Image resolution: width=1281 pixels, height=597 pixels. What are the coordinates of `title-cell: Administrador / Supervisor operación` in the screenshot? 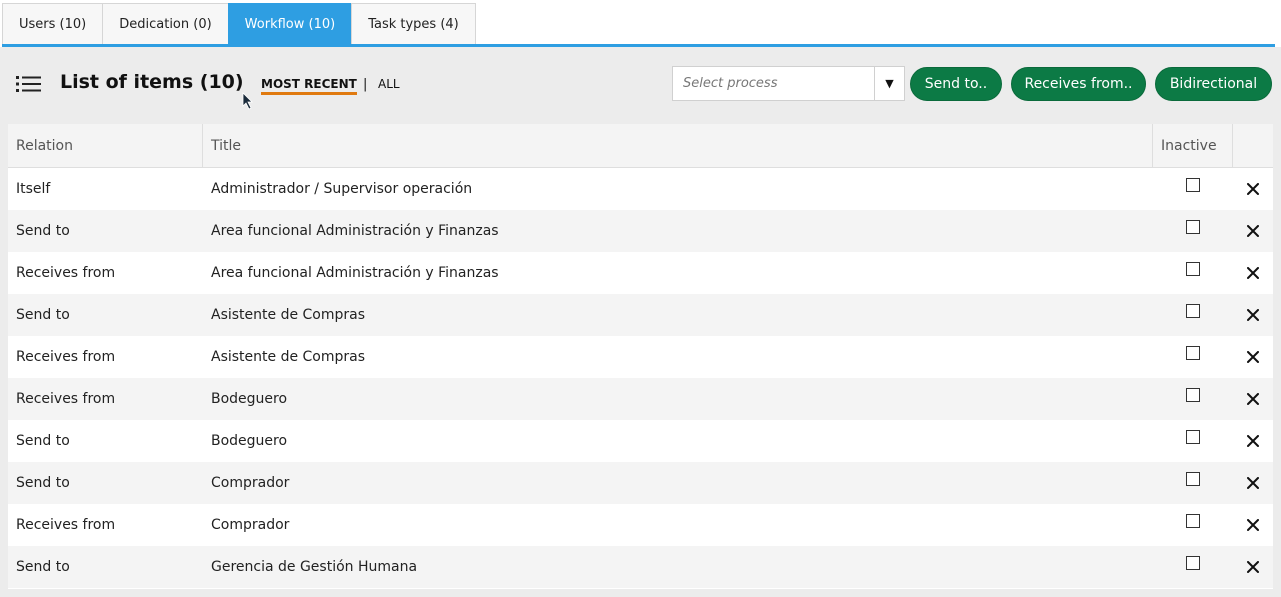 It's located at (342, 189).